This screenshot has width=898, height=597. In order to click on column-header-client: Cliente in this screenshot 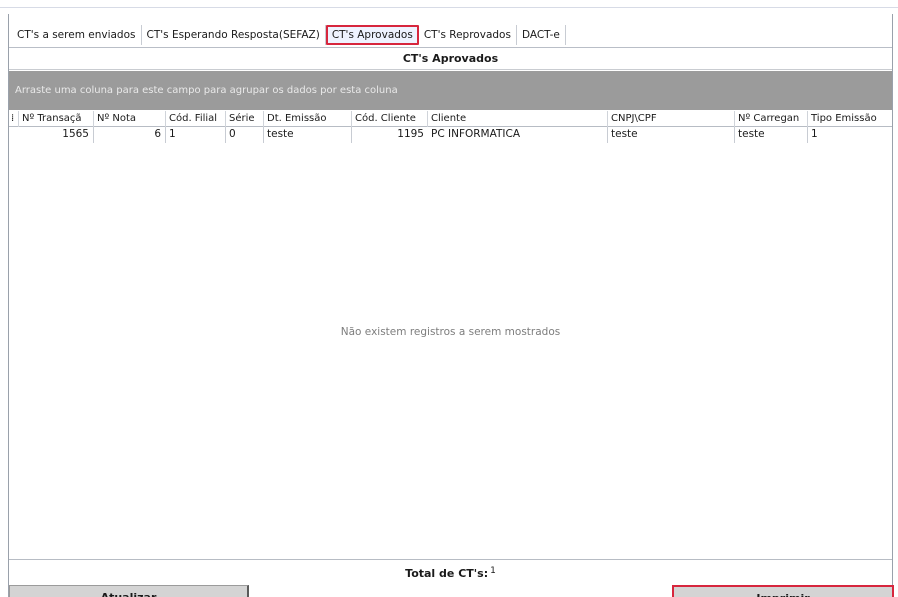, I will do `click(518, 119)`.